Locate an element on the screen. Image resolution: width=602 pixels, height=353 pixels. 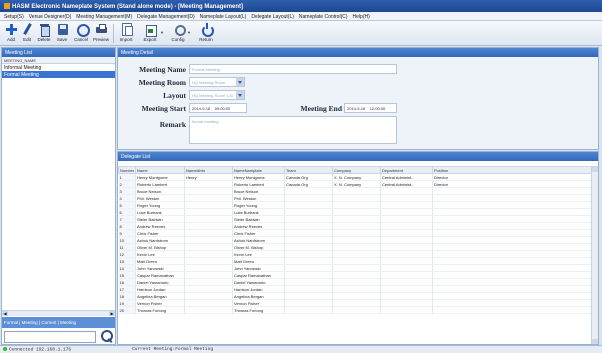
meeting-list-column-header: MEETING_NAME is located at coordinates (58, 60).